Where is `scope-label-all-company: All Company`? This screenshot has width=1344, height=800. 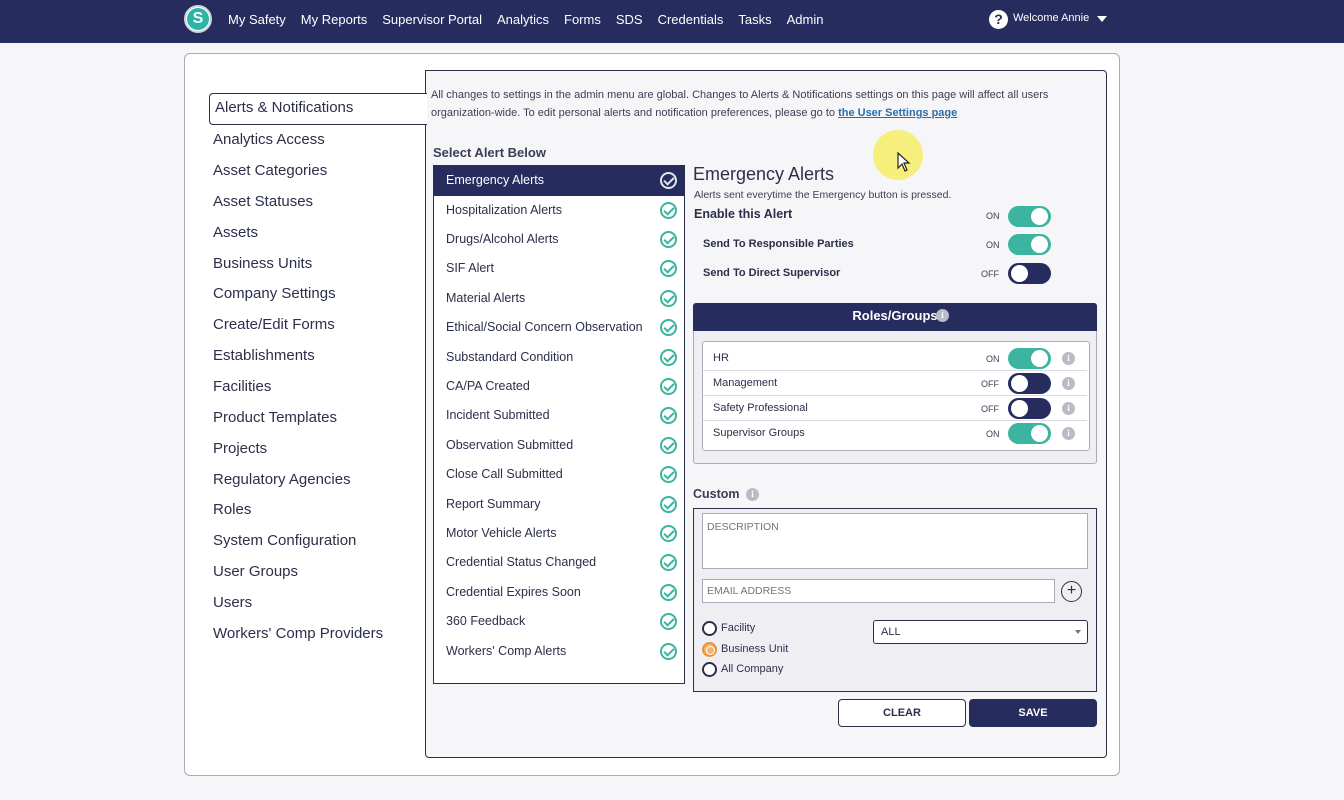 scope-label-all-company: All Company is located at coordinates (752, 669).